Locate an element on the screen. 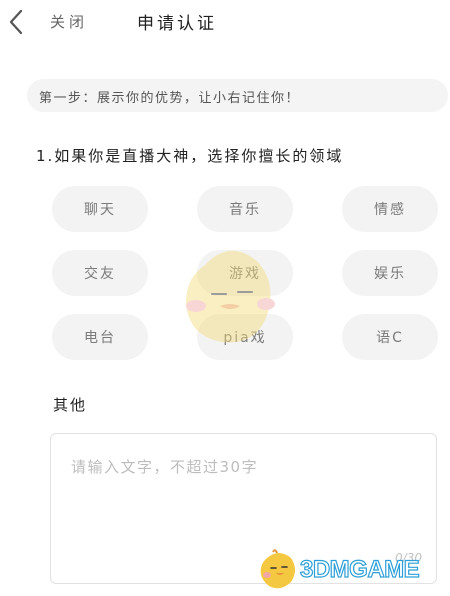 This screenshot has height=596, width=450. chevron-left-icon is located at coordinates (16, 22).